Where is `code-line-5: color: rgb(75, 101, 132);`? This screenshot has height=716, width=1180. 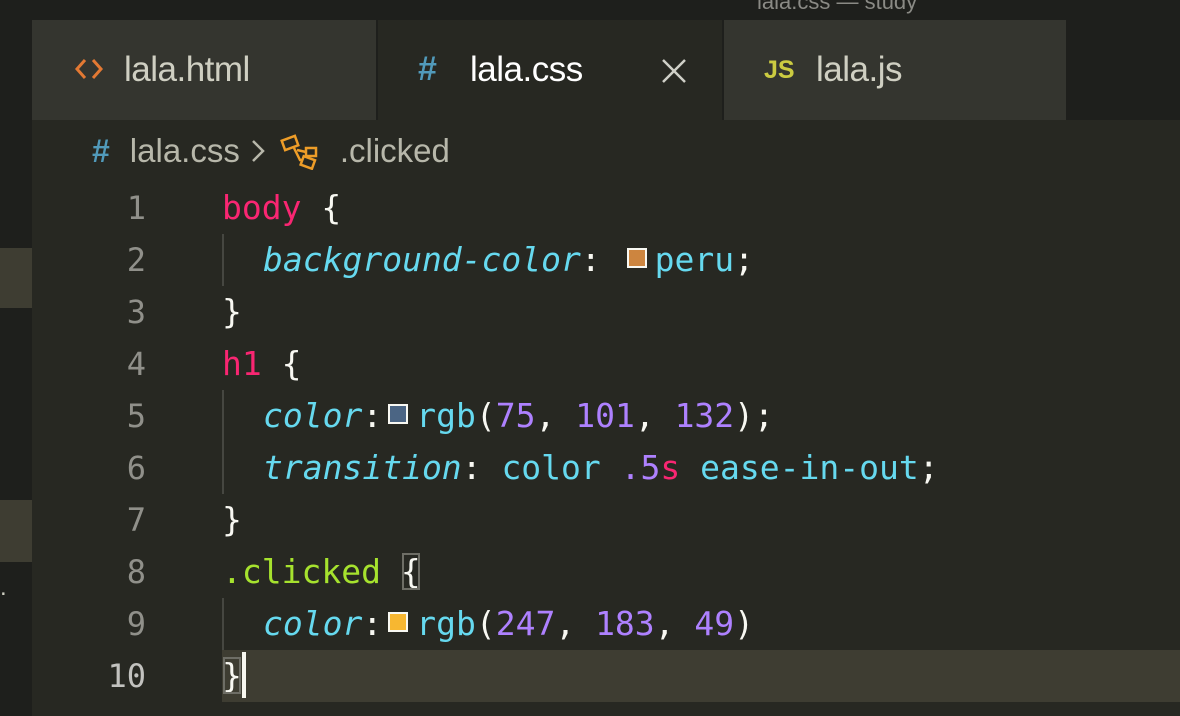
code-line-5: color: rgb(75, 101, 132); is located at coordinates (518, 416).